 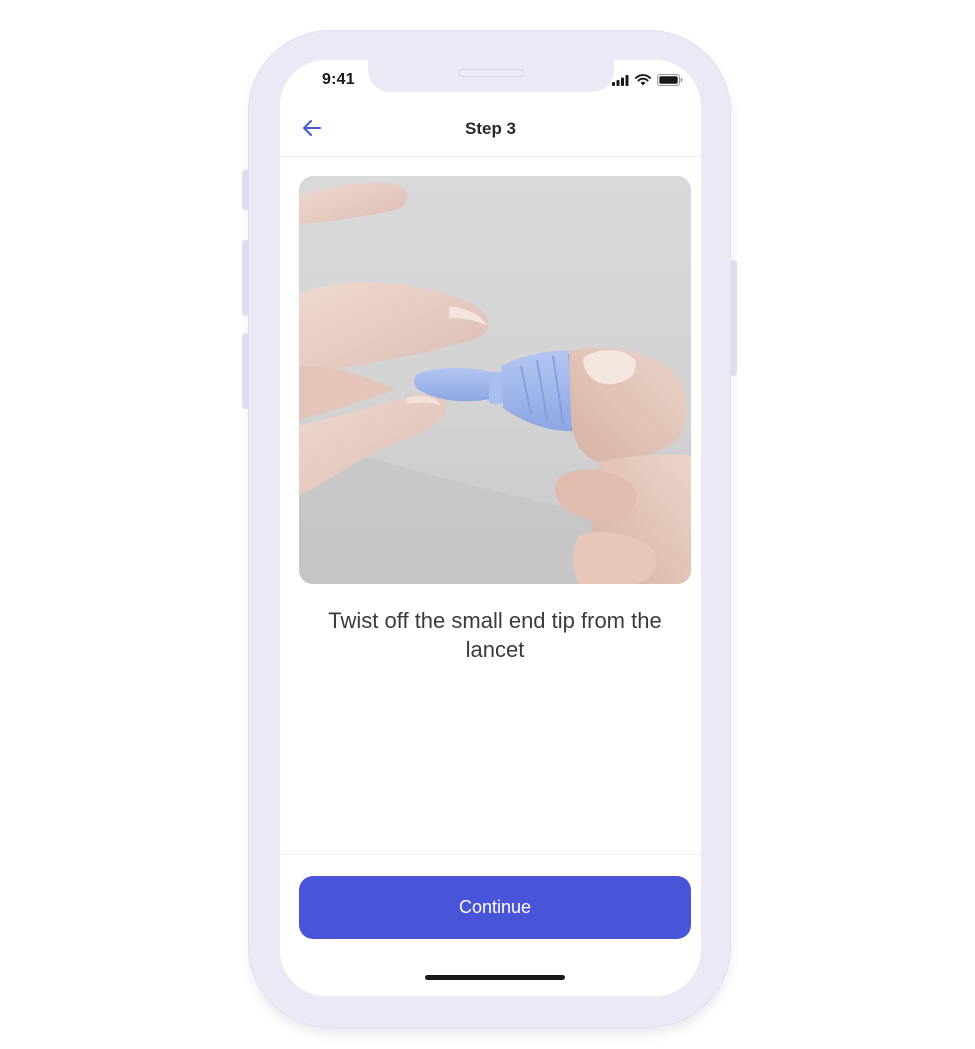 What do you see at coordinates (670, 82) in the screenshot?
I see `battery-icon` at bounding box center [670, 82].